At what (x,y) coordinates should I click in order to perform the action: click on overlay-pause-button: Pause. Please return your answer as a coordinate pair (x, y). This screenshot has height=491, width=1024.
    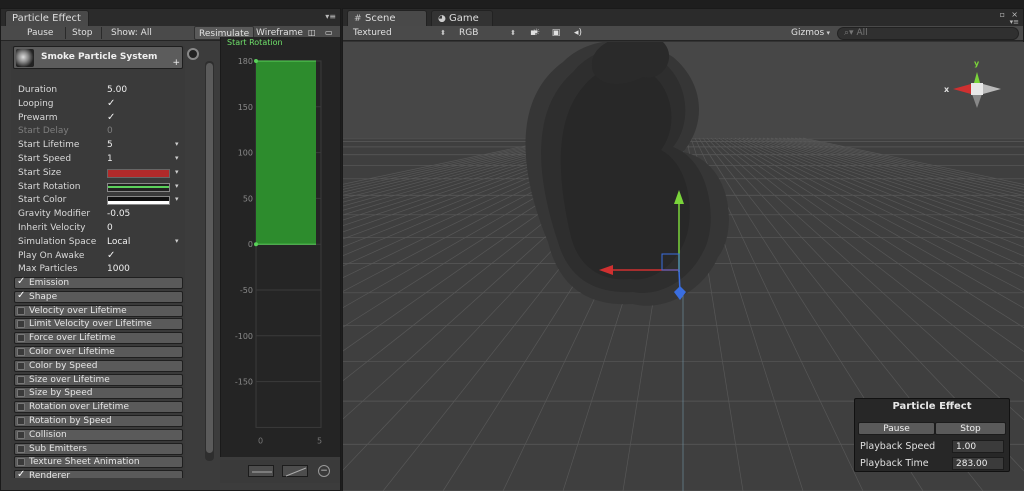
    Looking at the image, I should click on (896, 428).